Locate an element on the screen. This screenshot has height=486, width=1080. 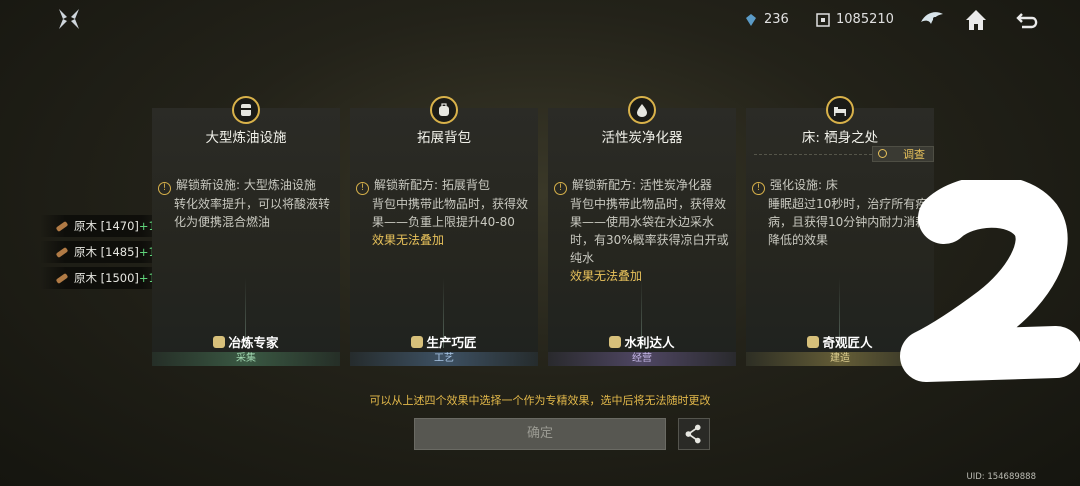
list-item: 原木 [1485] +15 is located at coordinates (104, 252).